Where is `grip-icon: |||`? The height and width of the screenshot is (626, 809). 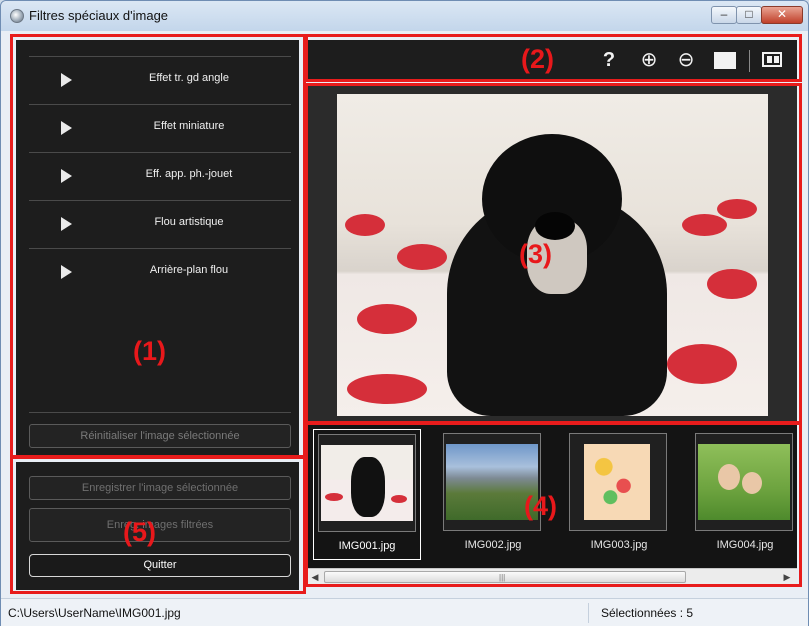 grip-icon: ||| is located at coordinates (502, 577).